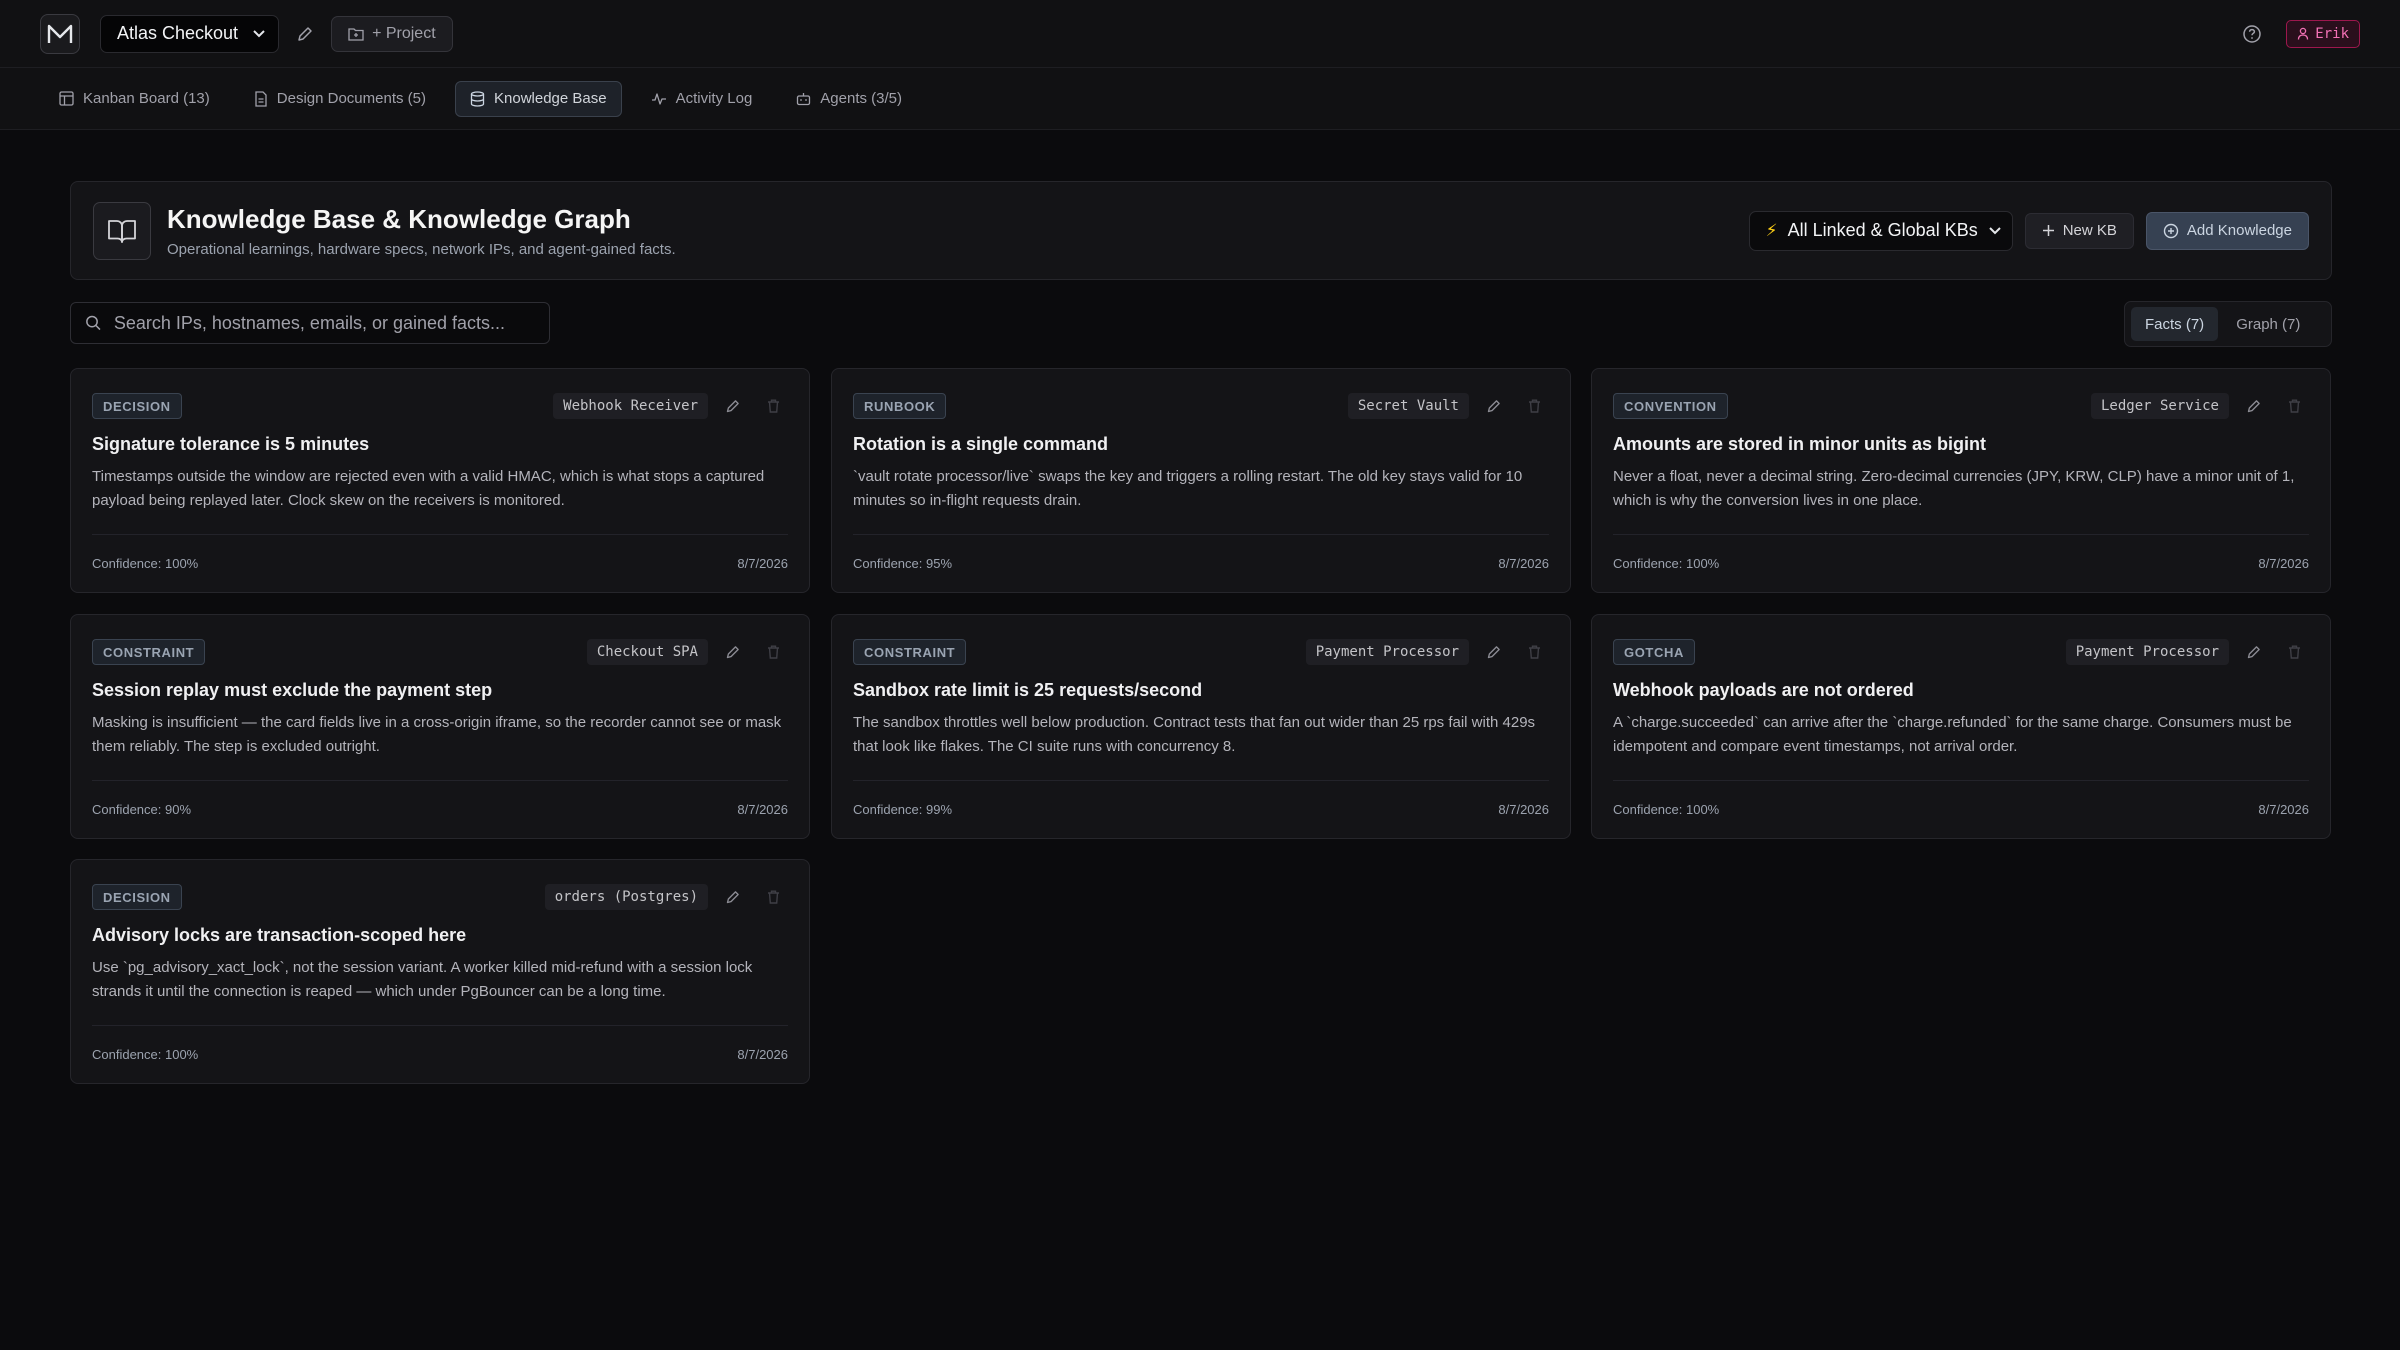 This screenshot has width=2400, height=1350. I want to click on search-icon, so click(93, 323).